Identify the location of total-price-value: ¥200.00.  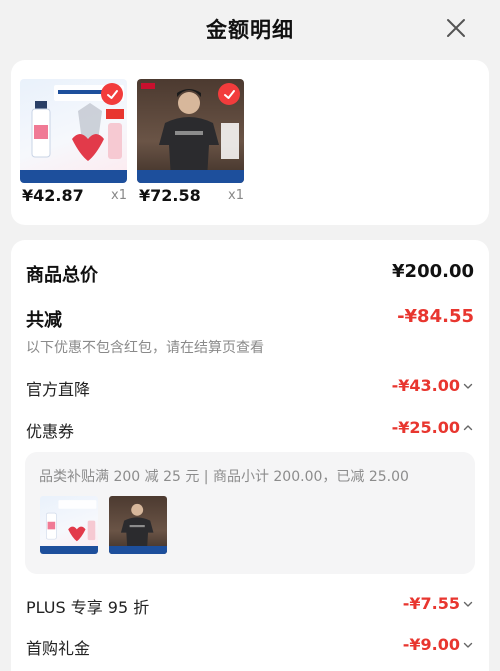
(433, 271).